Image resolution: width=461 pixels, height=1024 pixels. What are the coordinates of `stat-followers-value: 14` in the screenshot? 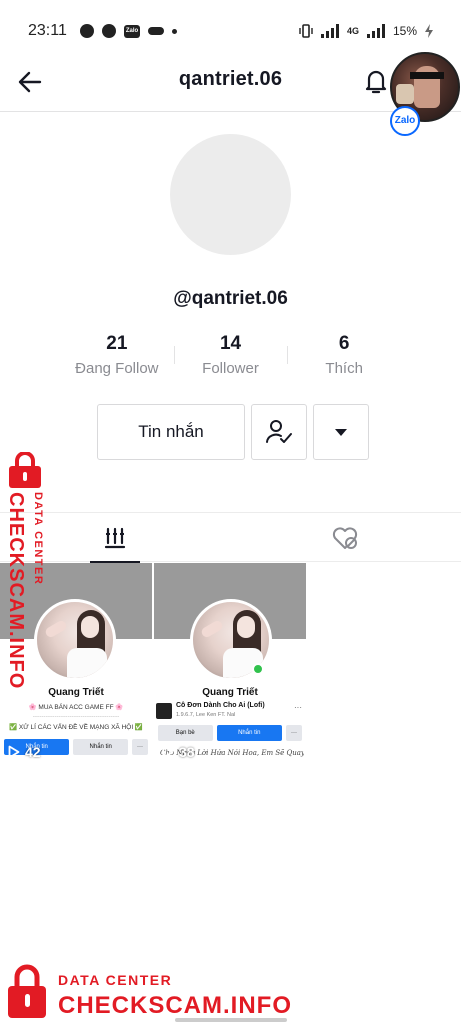 It's located at (230, 343).